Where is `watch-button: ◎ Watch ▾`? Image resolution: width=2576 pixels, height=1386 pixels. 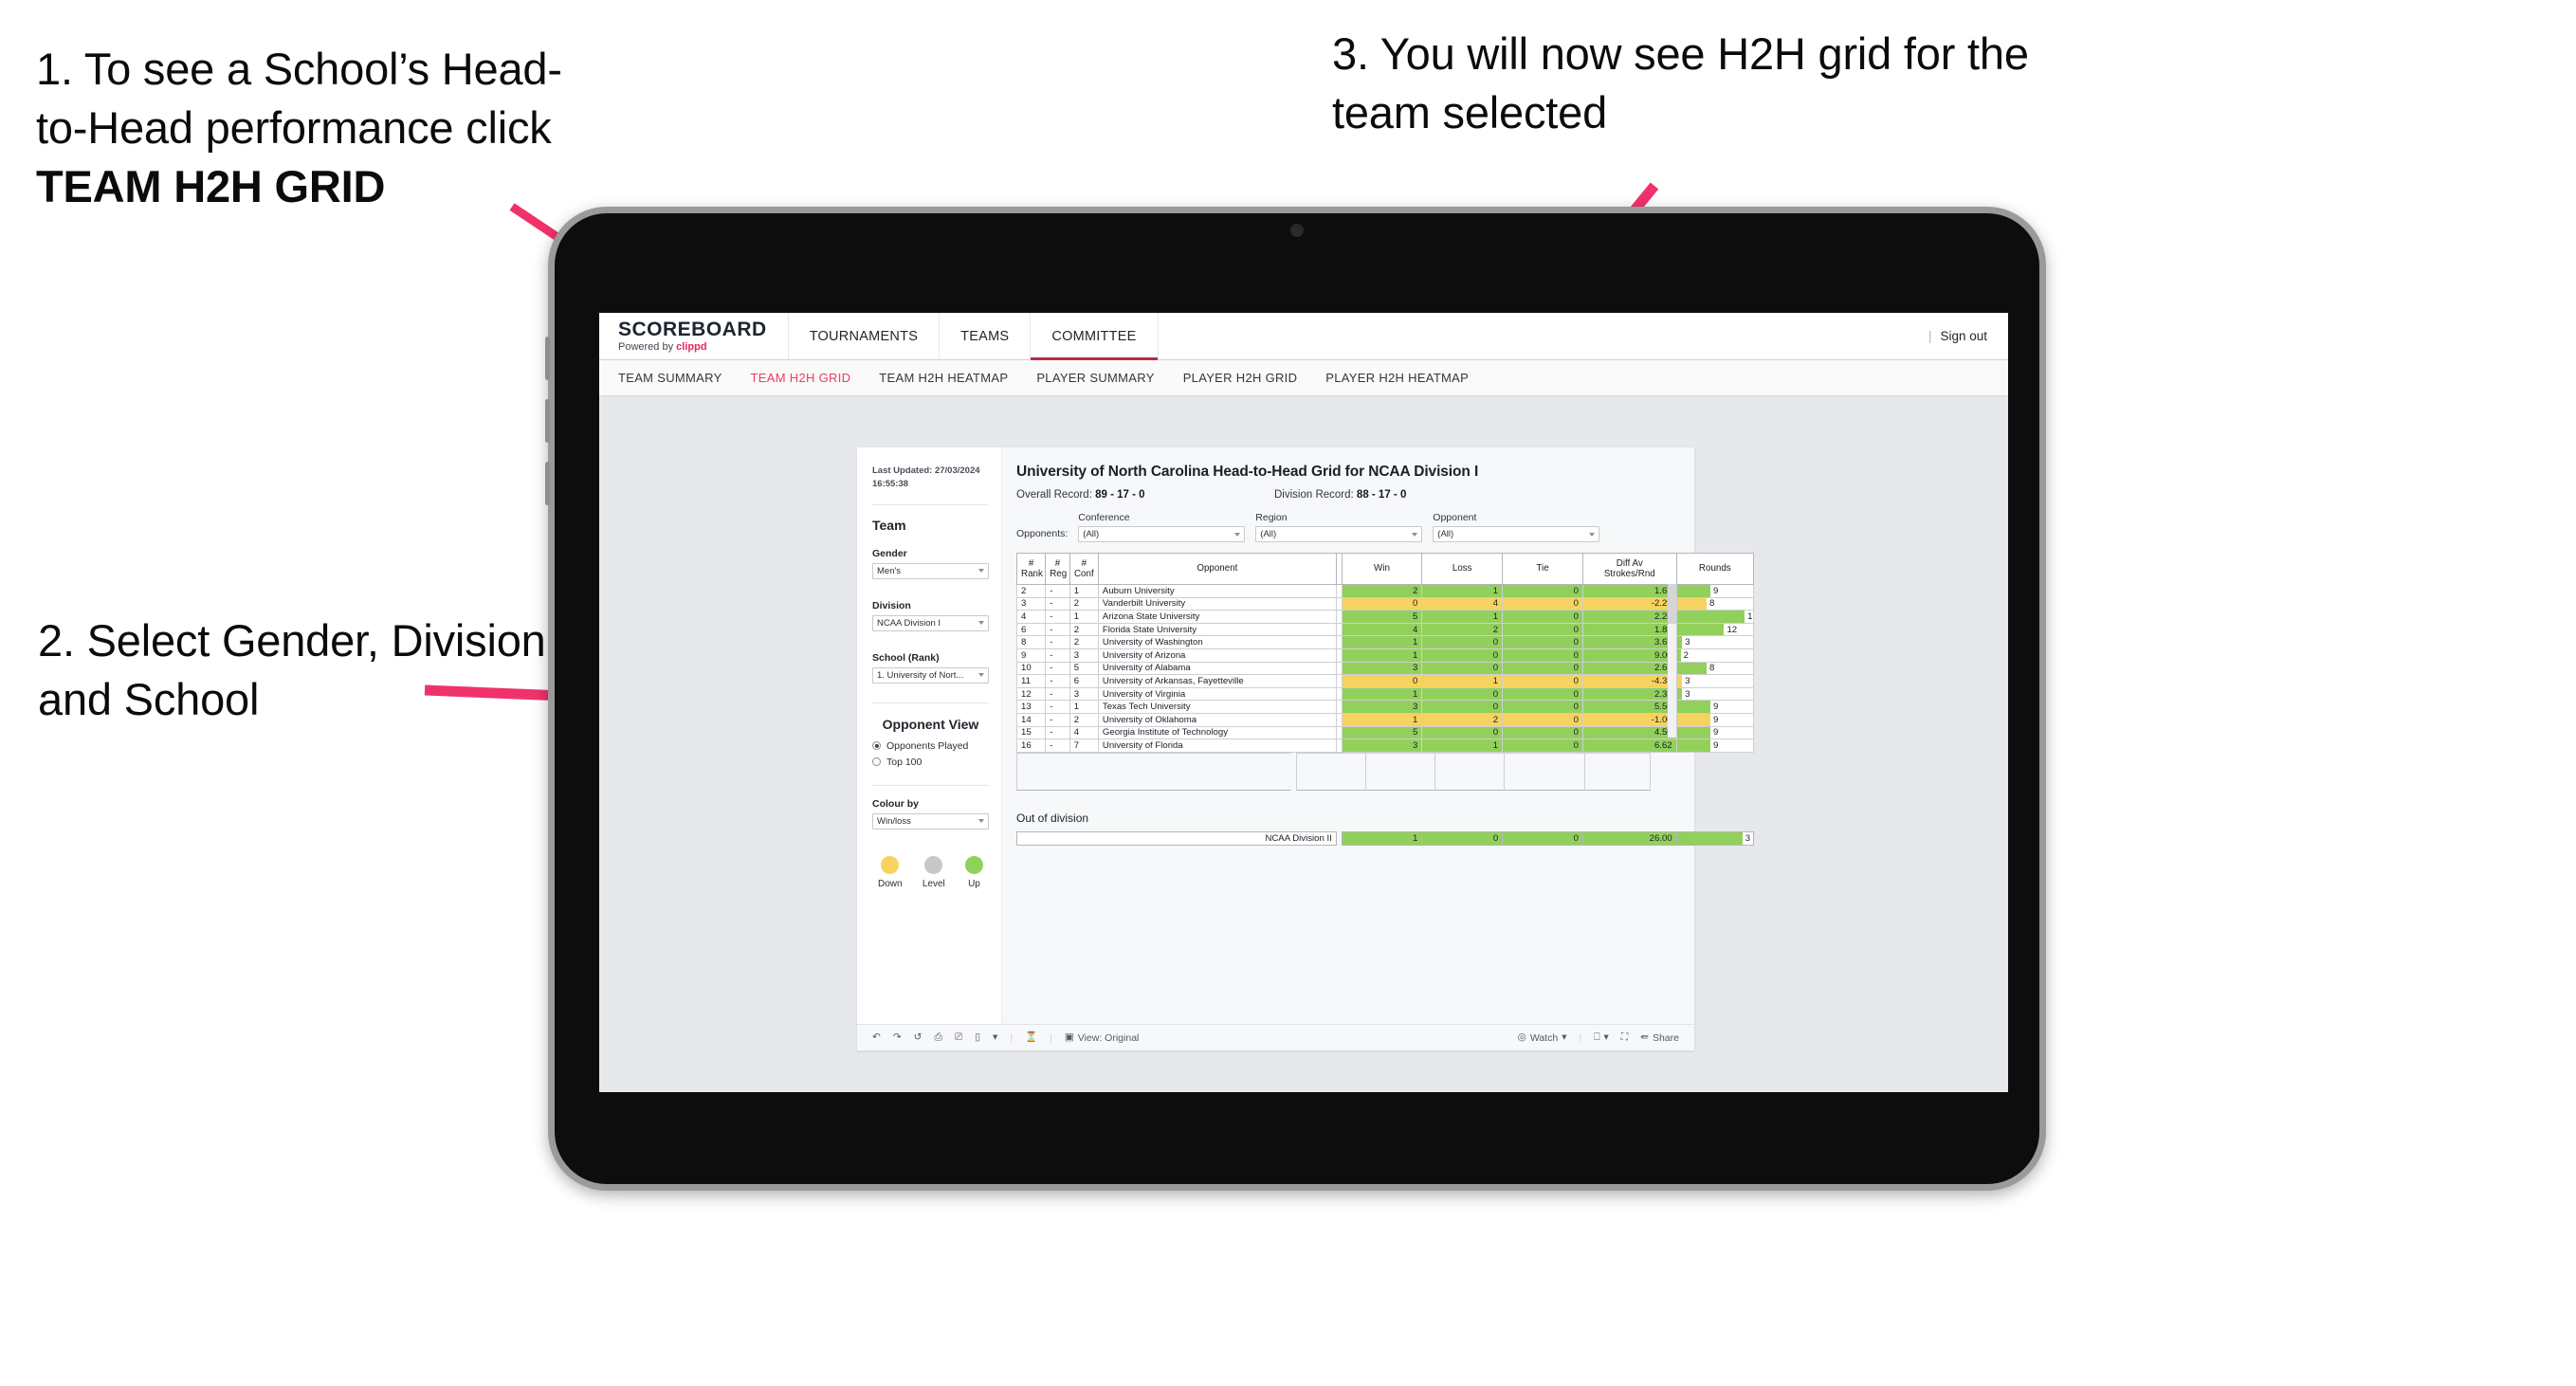
watch-button: ◎ Watch ▾ is located at coordinates (1542, 1038).